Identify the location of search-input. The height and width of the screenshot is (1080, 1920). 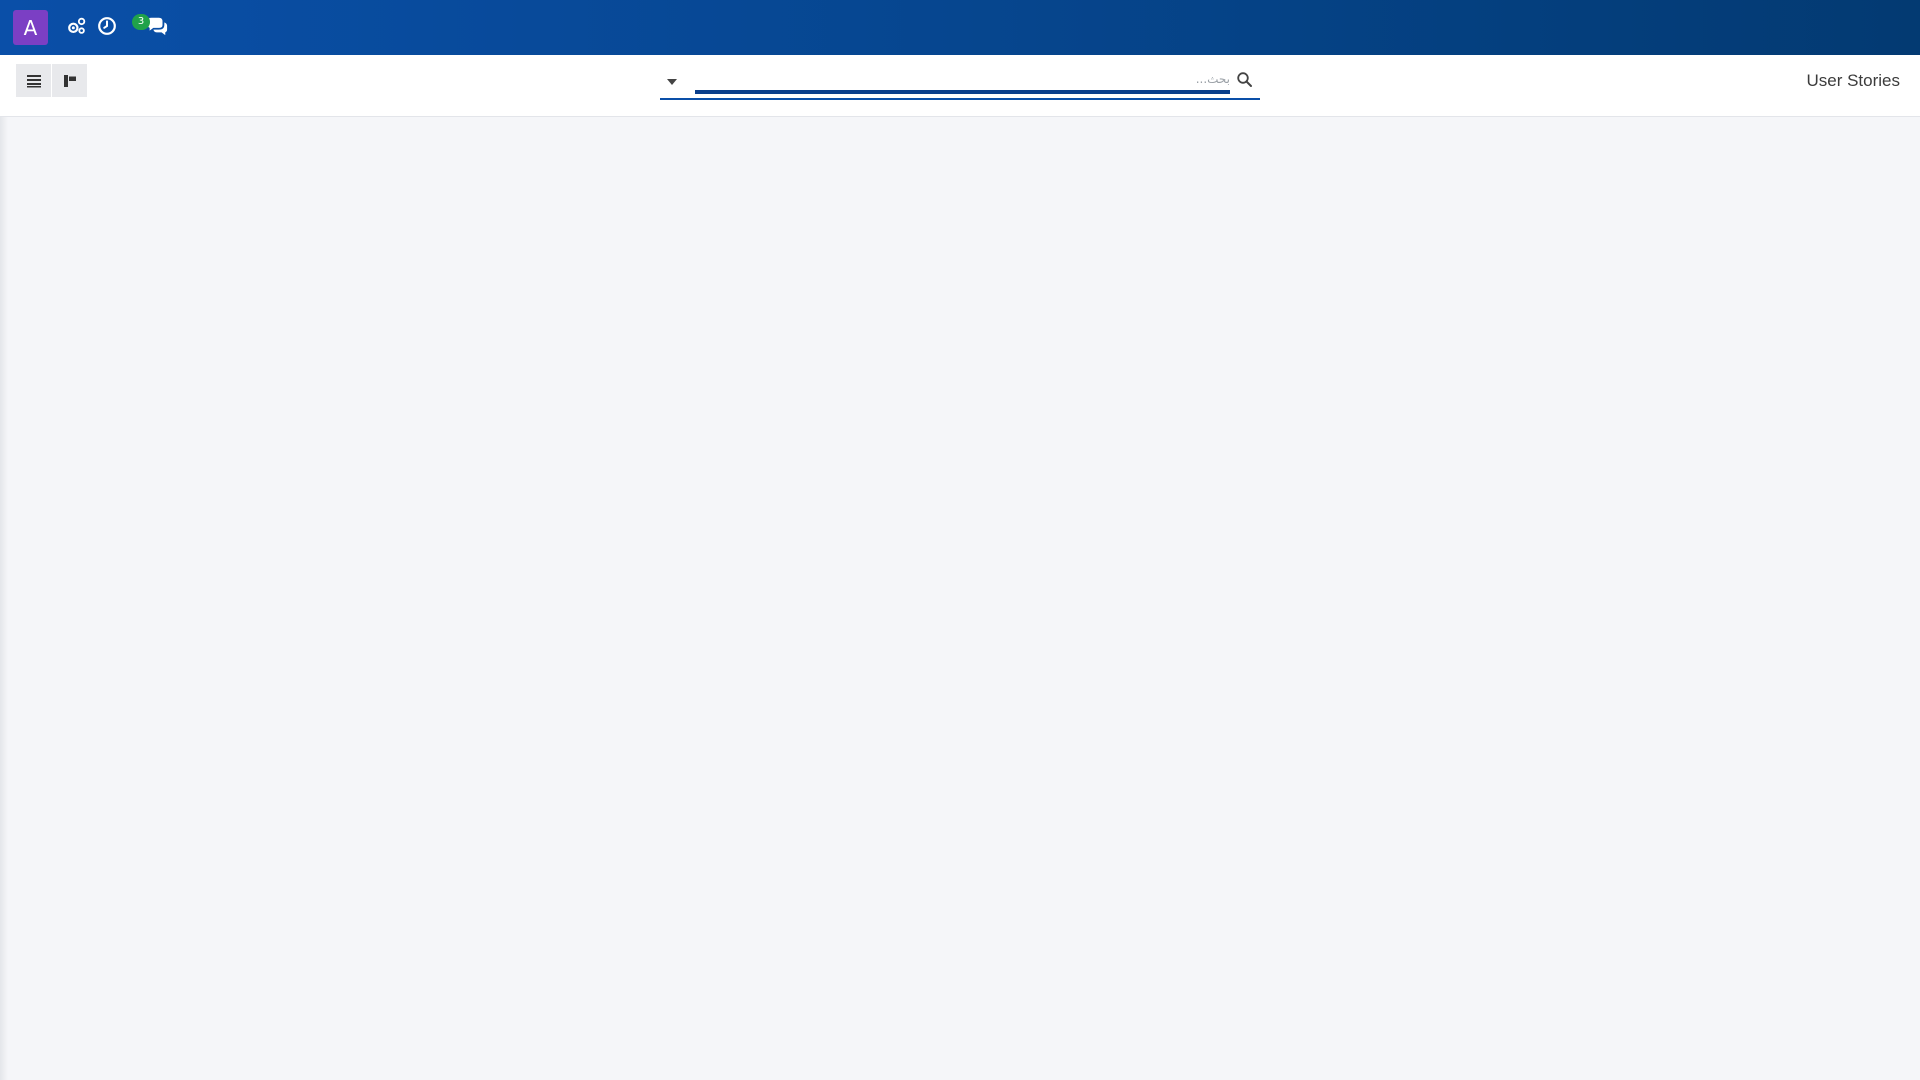
(962, 81).